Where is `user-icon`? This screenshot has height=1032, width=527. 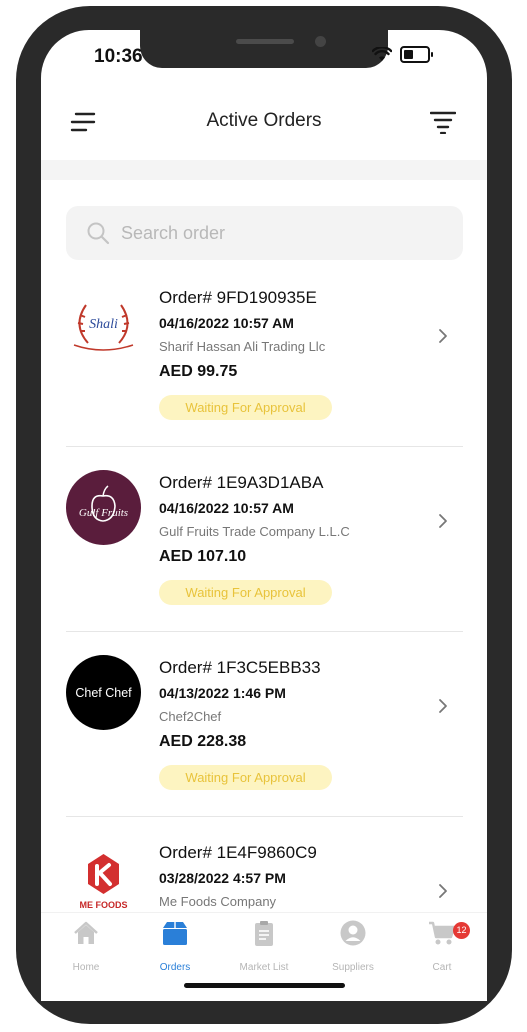
user-icon is located at coordinates (353, 933).